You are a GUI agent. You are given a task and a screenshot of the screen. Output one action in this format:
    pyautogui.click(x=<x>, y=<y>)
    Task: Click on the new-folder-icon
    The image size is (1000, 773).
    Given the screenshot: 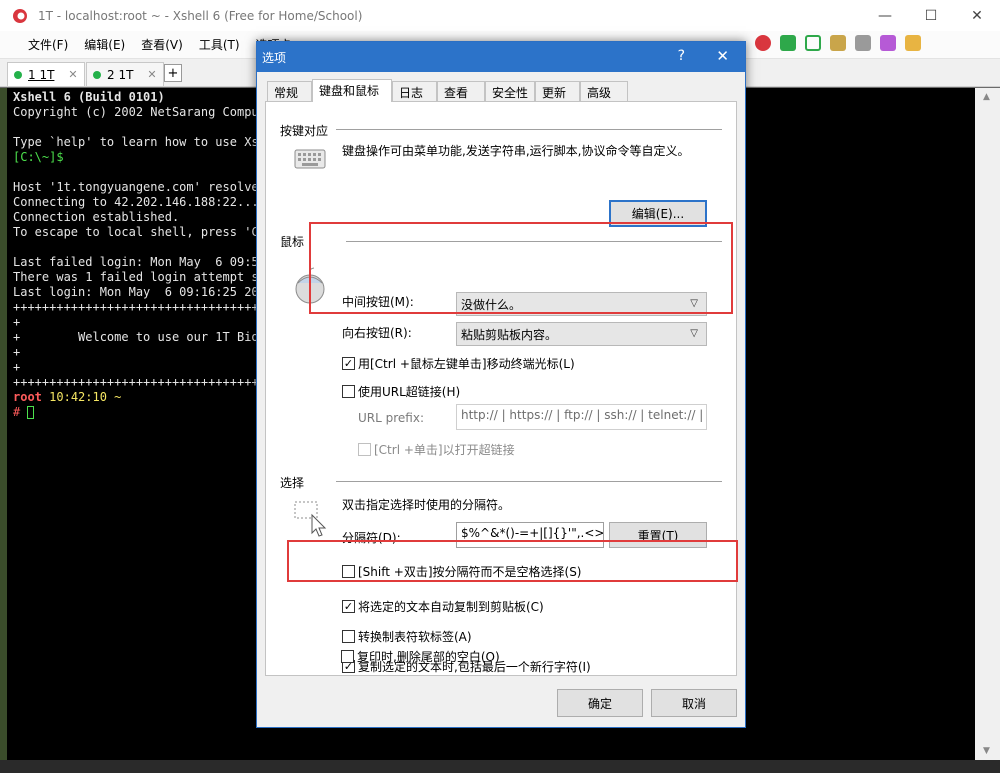 What is the action you would take?
    pyautogui.click(x=913, y=43)
    